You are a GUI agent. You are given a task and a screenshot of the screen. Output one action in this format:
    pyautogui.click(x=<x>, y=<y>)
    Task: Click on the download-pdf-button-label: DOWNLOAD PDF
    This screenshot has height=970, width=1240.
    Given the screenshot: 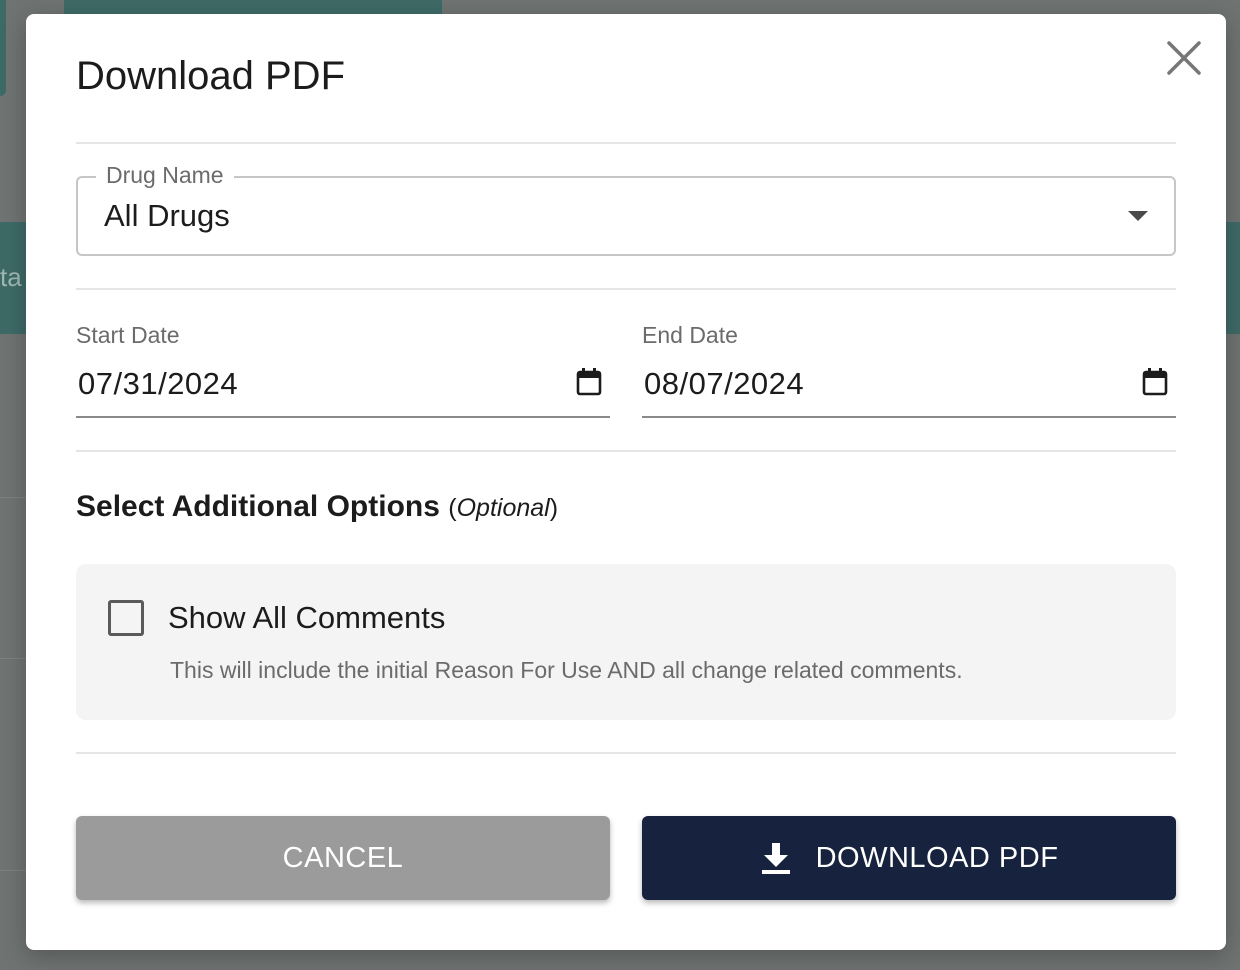 What is the action you would take?
    pyautogui.click(x=937, y=857)
    